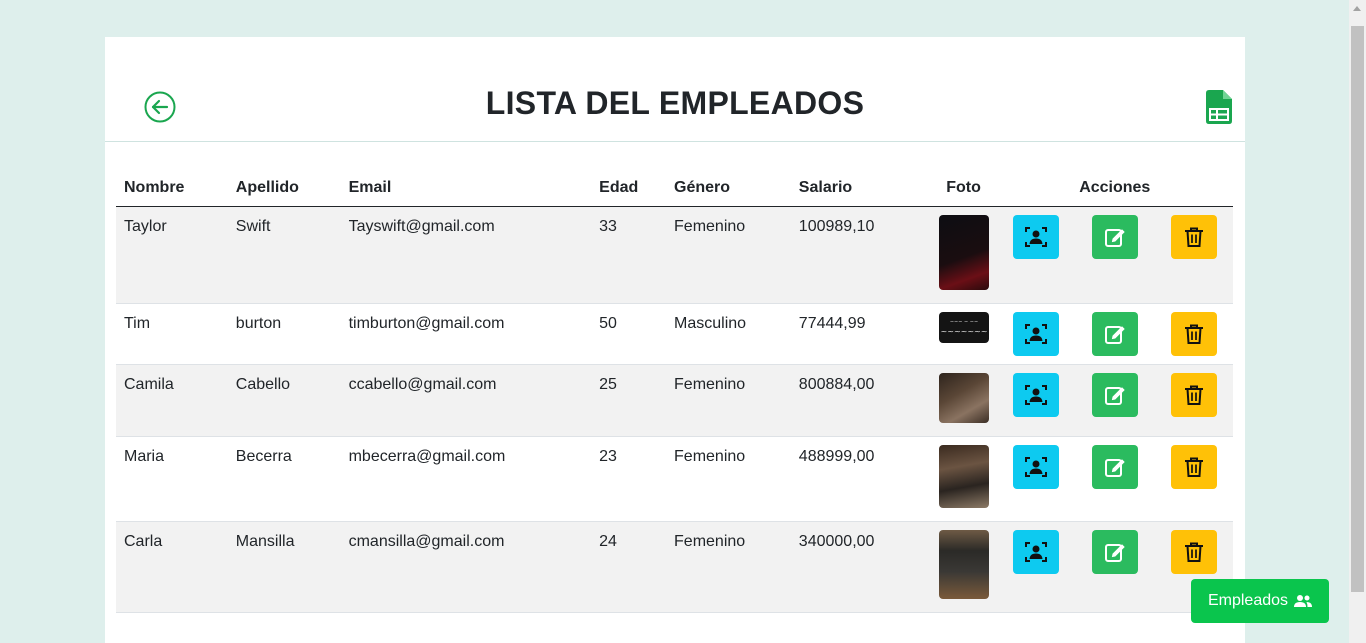 The width and height of the screenshot is (1366, 643). I want to click on cell-salario: 340000,00, so click(860, 567).